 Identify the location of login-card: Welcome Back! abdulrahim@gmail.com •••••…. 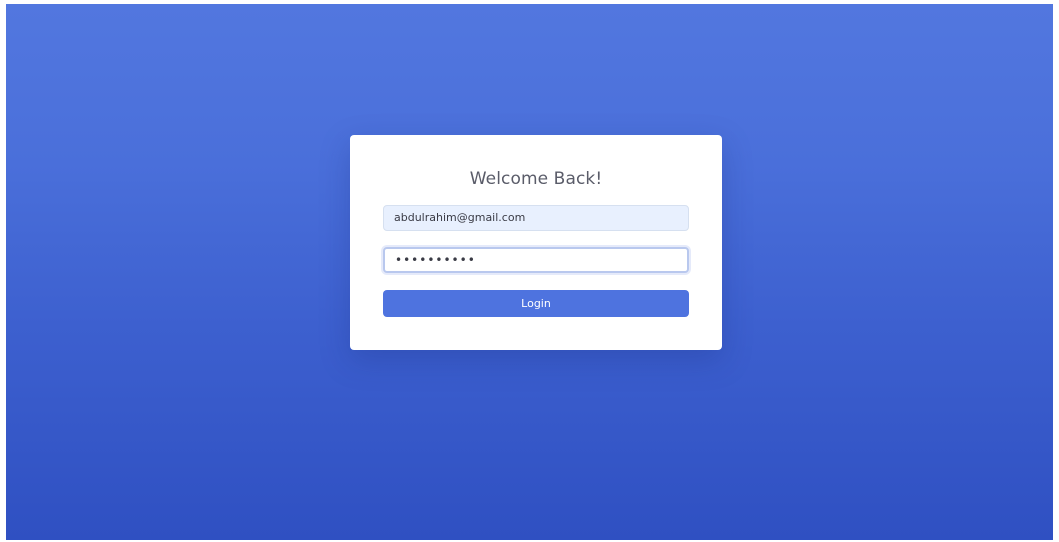
(536, 242).